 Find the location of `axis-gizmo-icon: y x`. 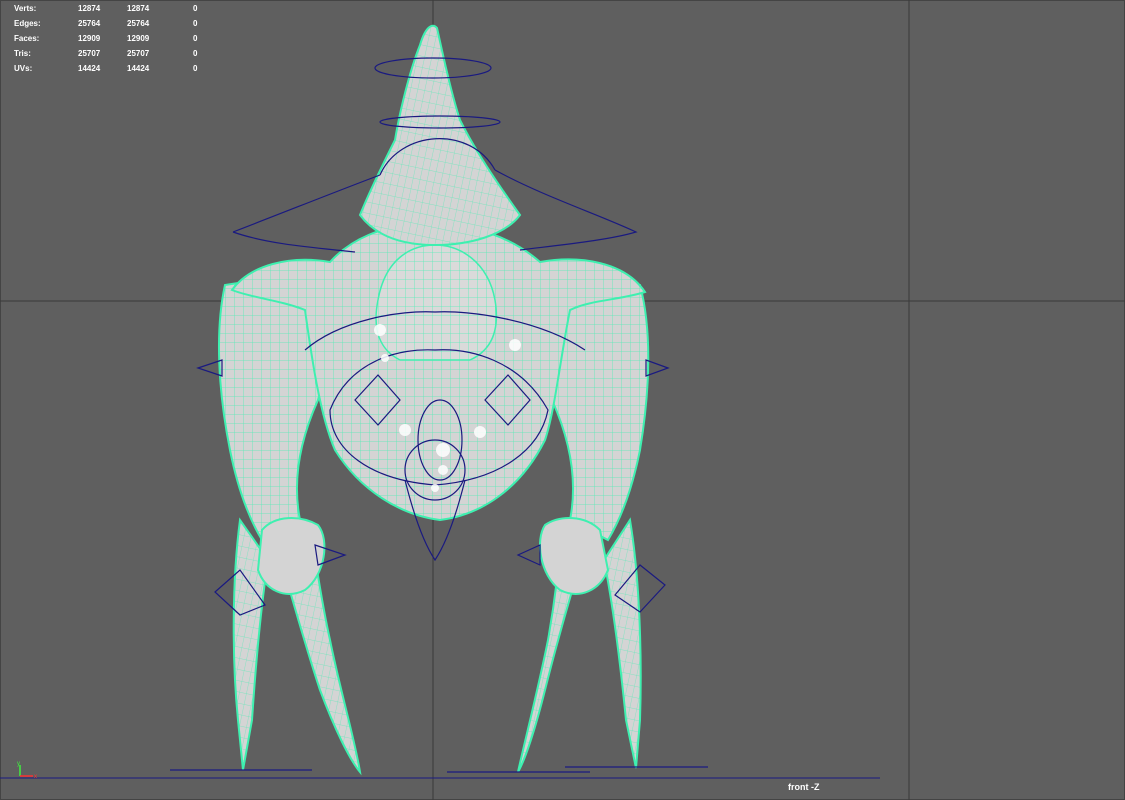

axis-gizmo-icon: y x is located at coordinates (27, 770).